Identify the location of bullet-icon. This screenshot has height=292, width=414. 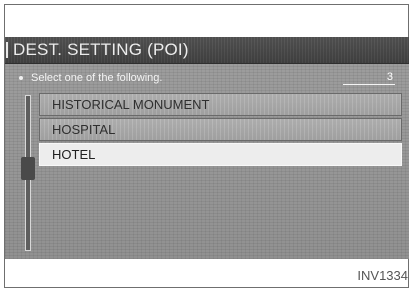
(21, 78).